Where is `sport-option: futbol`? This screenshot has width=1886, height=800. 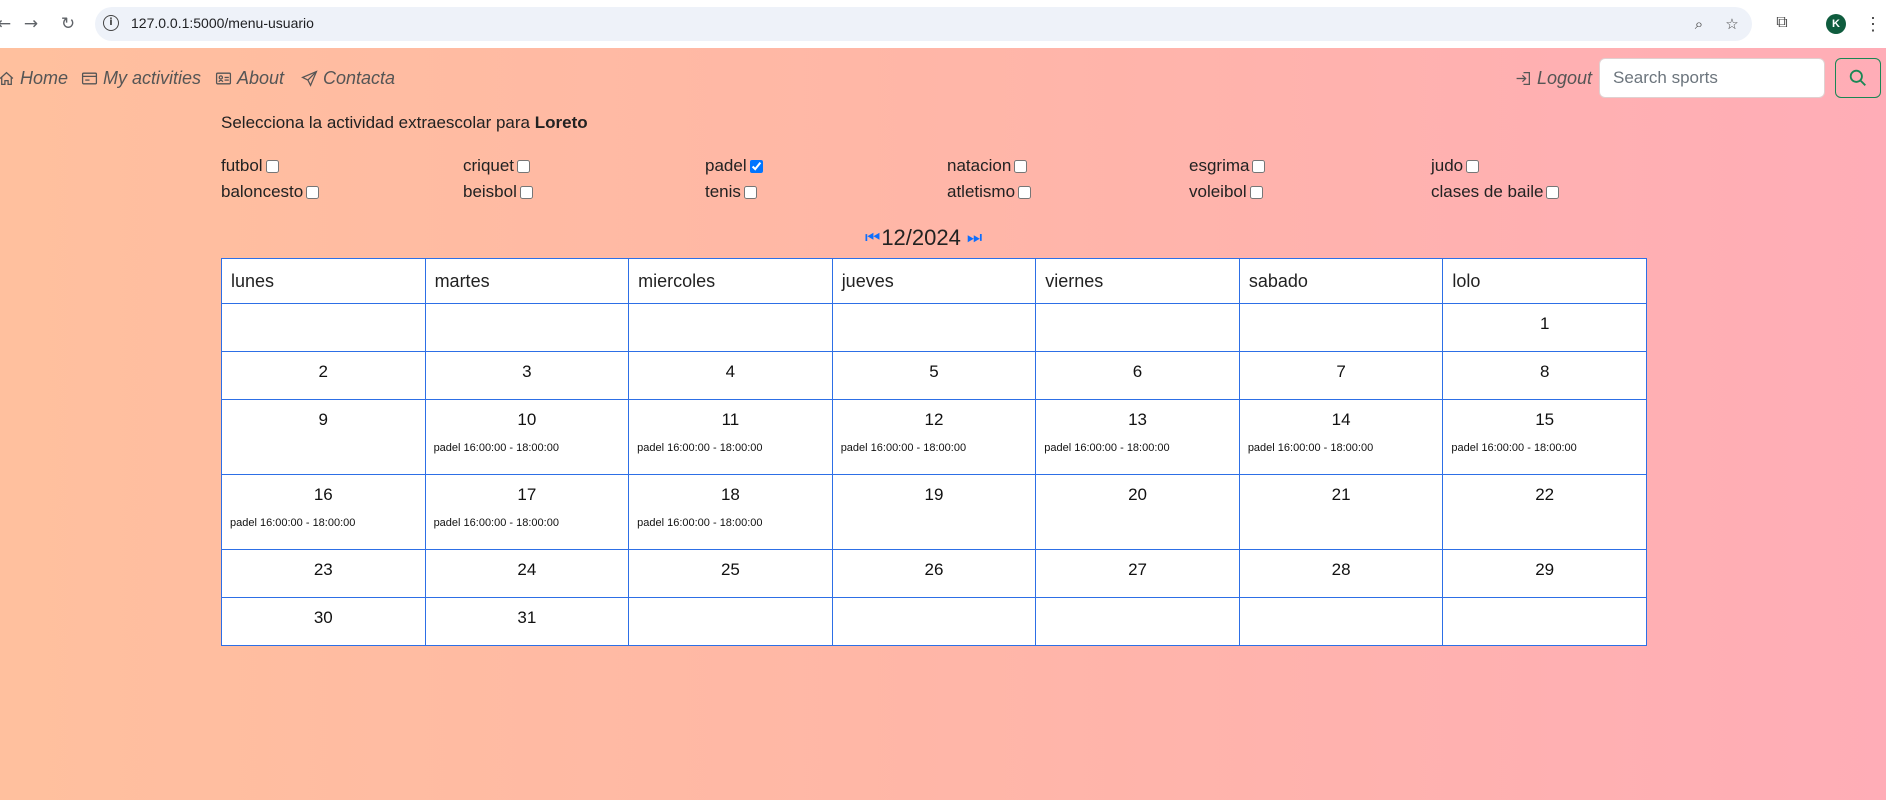 sport-option: futbol is located at coordinates (250, 166).